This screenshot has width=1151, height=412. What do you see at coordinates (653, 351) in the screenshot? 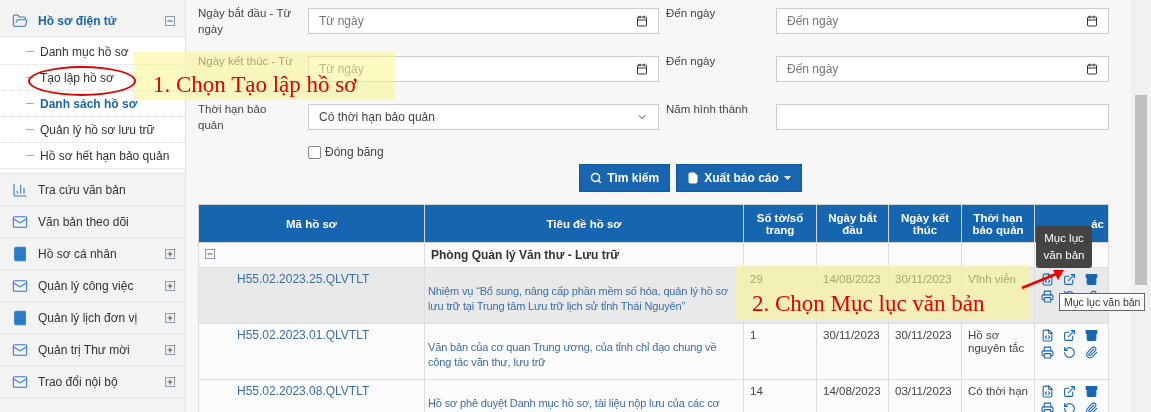
I see `table-row: H55.02.2023.01.QLVTLT Văn bản của cơ quan Trung ương, của tỉnh chỉ đạo chung về công tác văn thư, lưu trữ 1 30/11/2023 30/11/2023 Hồ sơ nguyên tắc` at bounding box center [653, 351].